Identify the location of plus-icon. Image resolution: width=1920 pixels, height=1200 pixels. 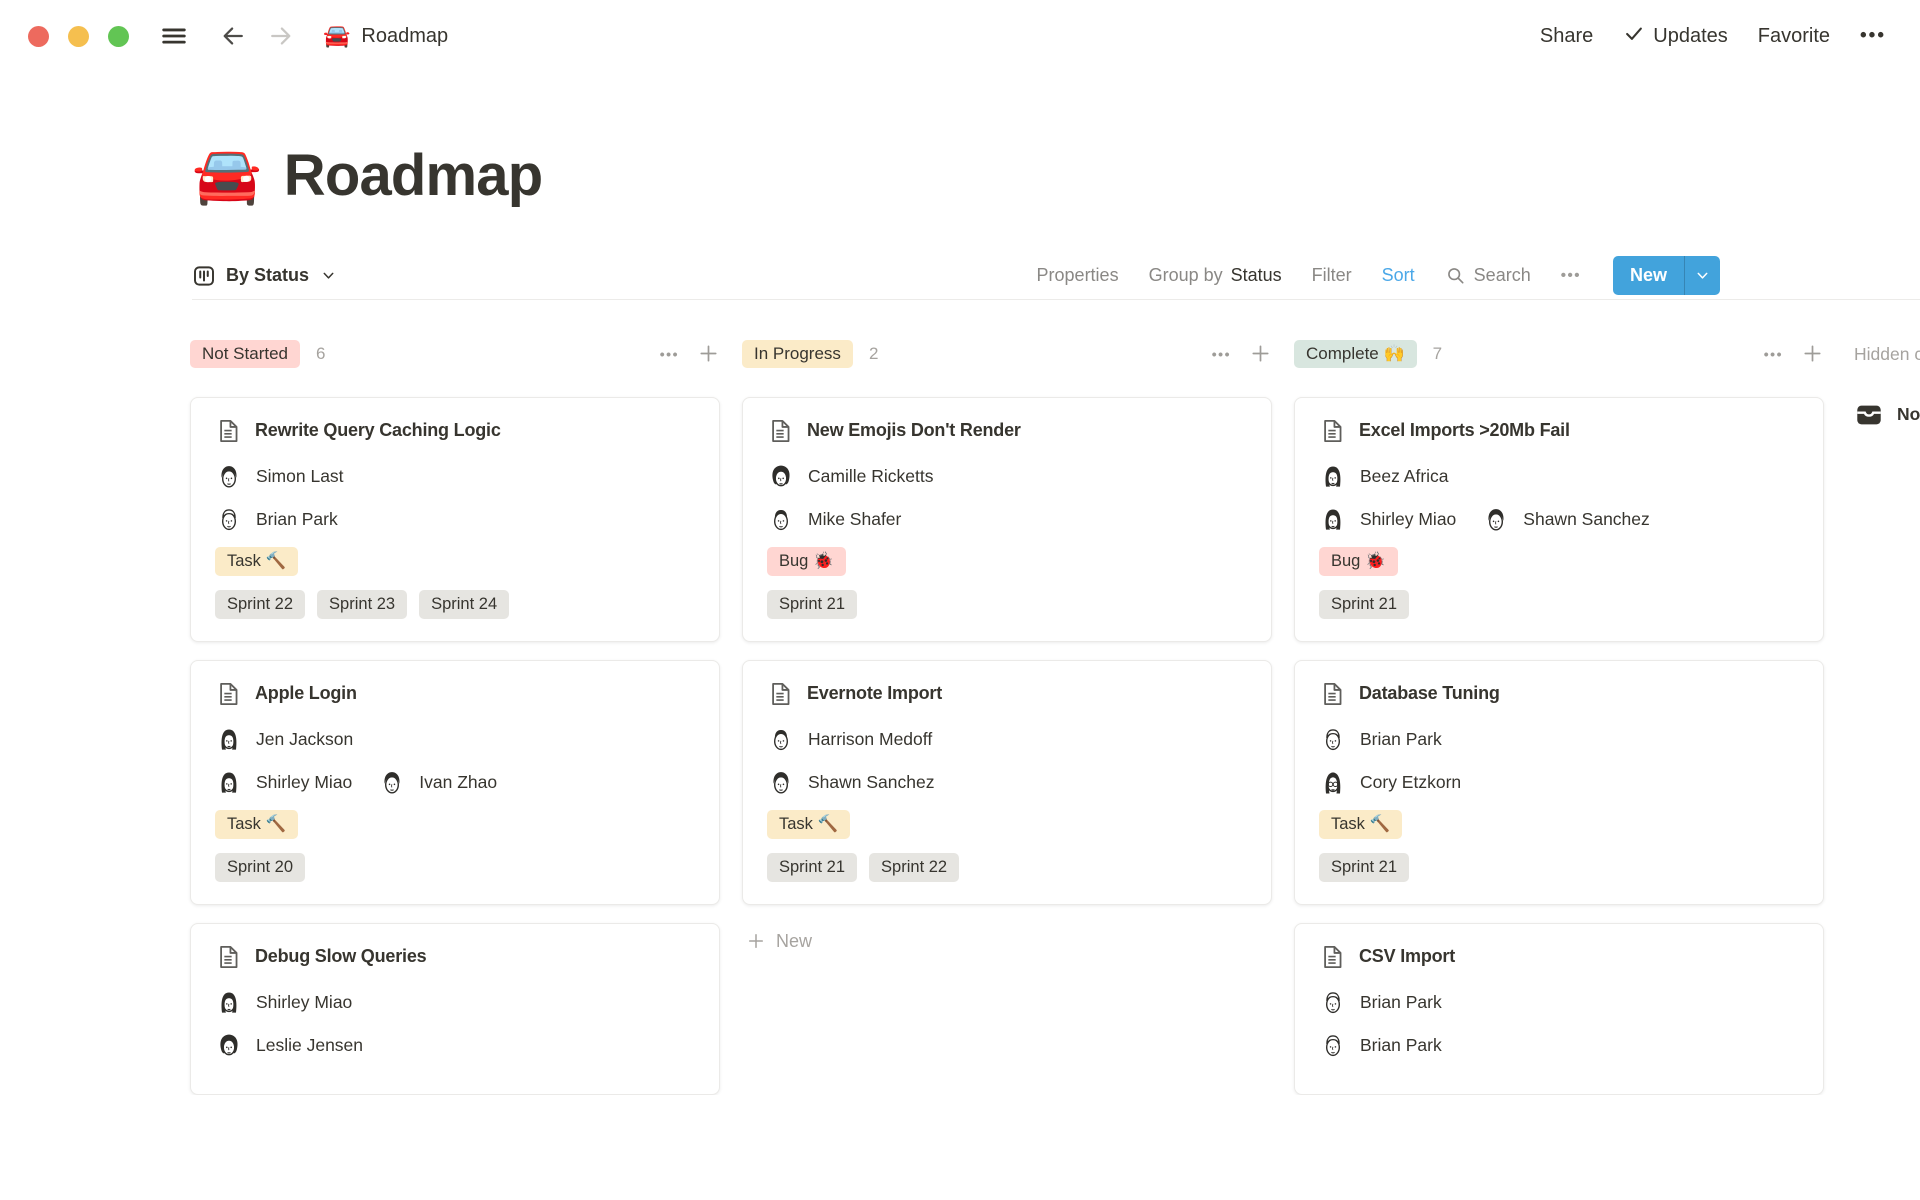
(1260, 353).